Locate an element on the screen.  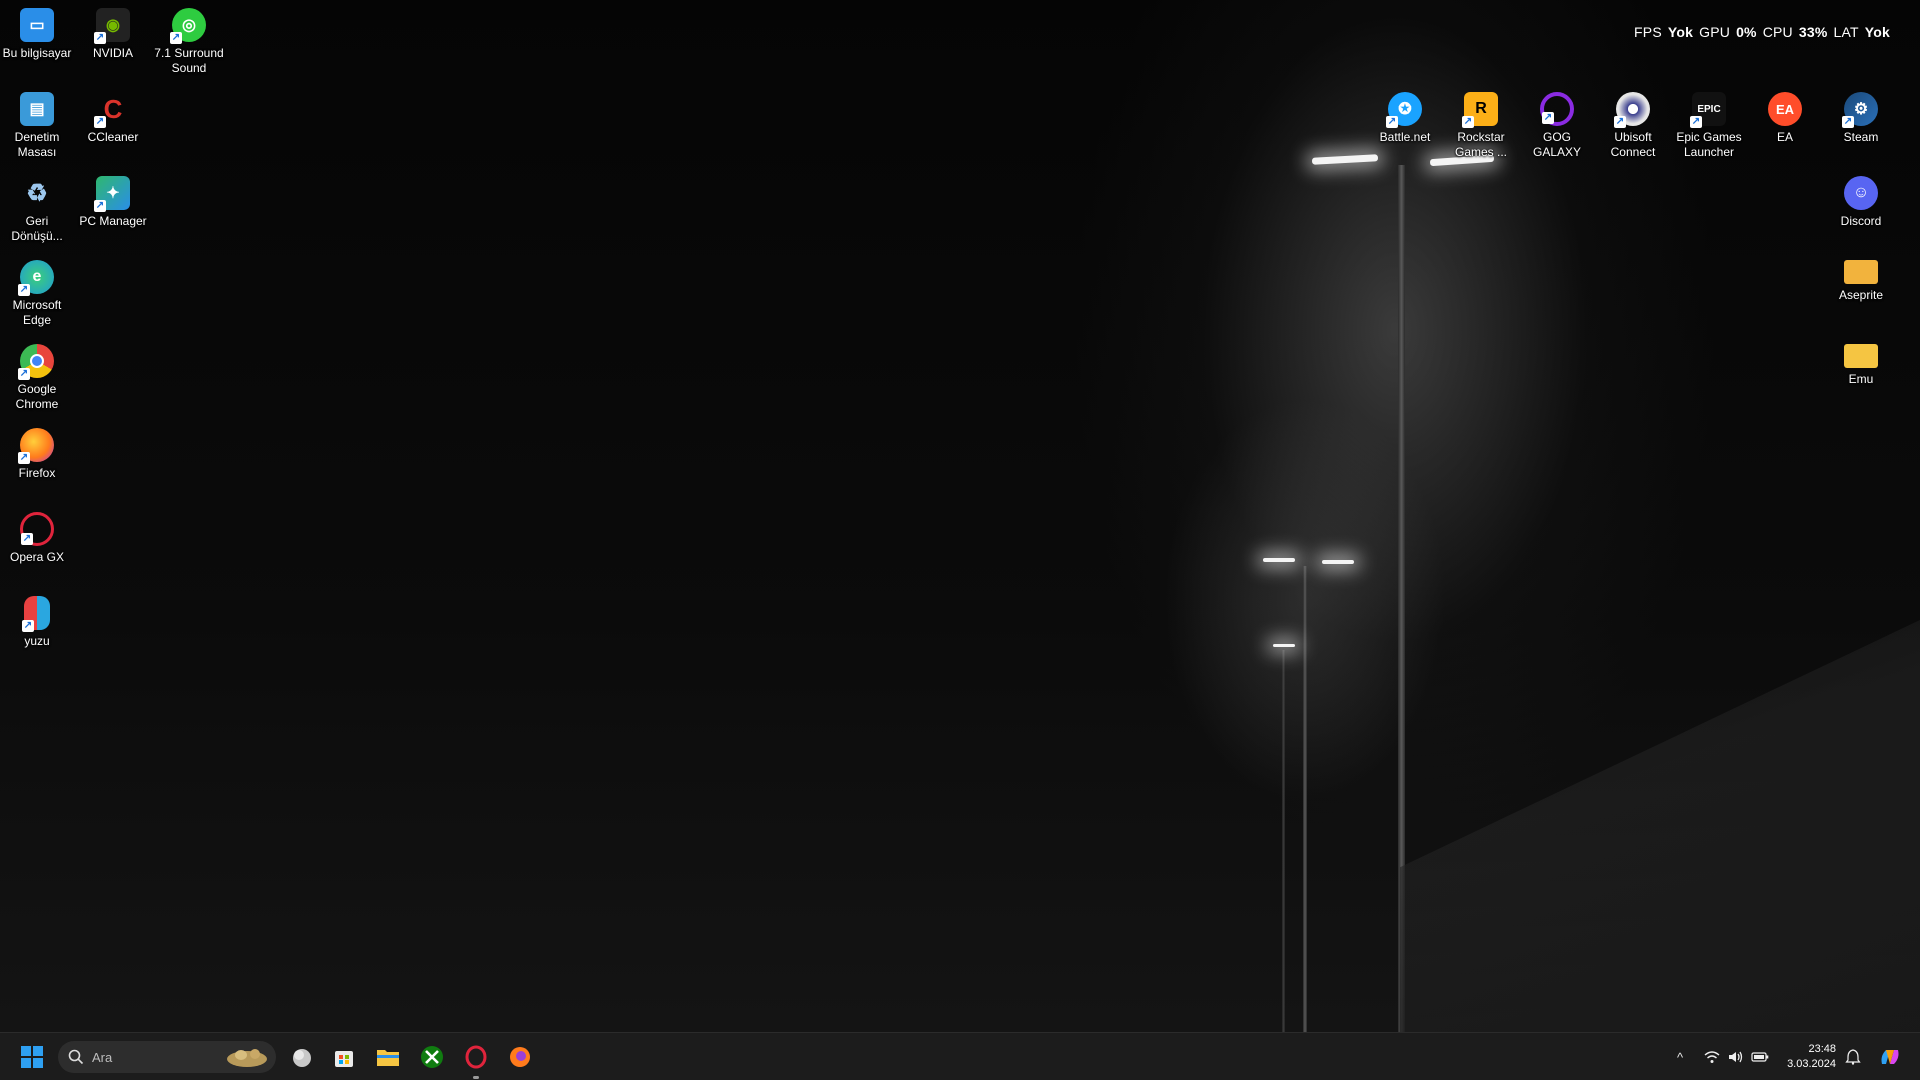
desktop-icon-label: GOG GALAXY is located at coordinates (1557, 144).